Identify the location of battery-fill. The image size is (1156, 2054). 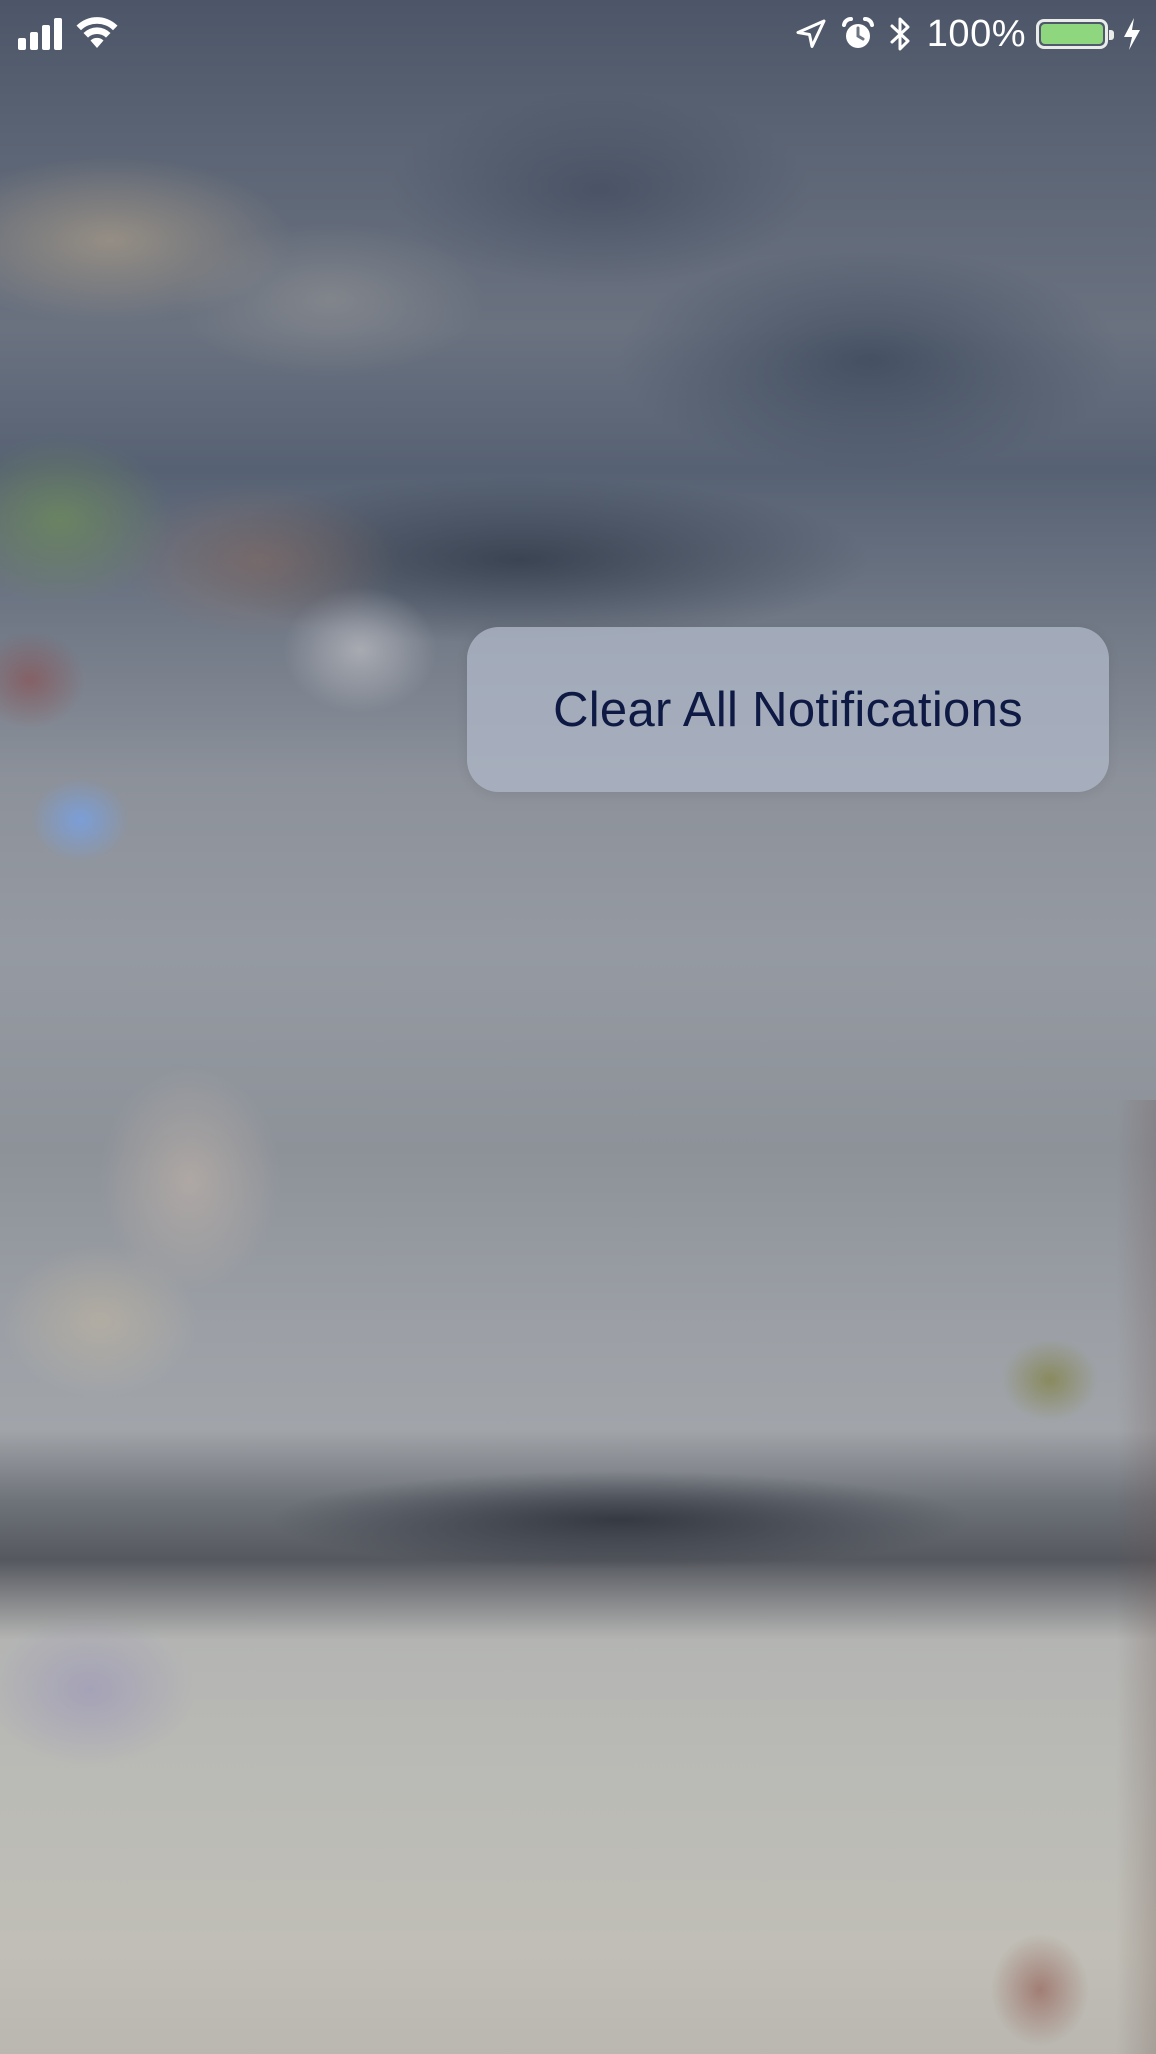
(1072, 34).